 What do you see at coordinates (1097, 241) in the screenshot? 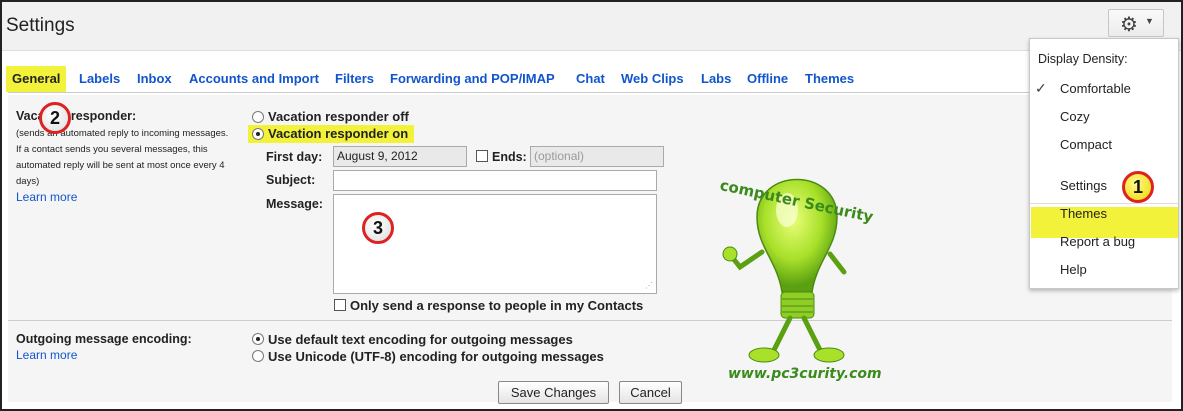
I see `menu-item-report-bug: Report a bug` at bounding box center [1097, 241].